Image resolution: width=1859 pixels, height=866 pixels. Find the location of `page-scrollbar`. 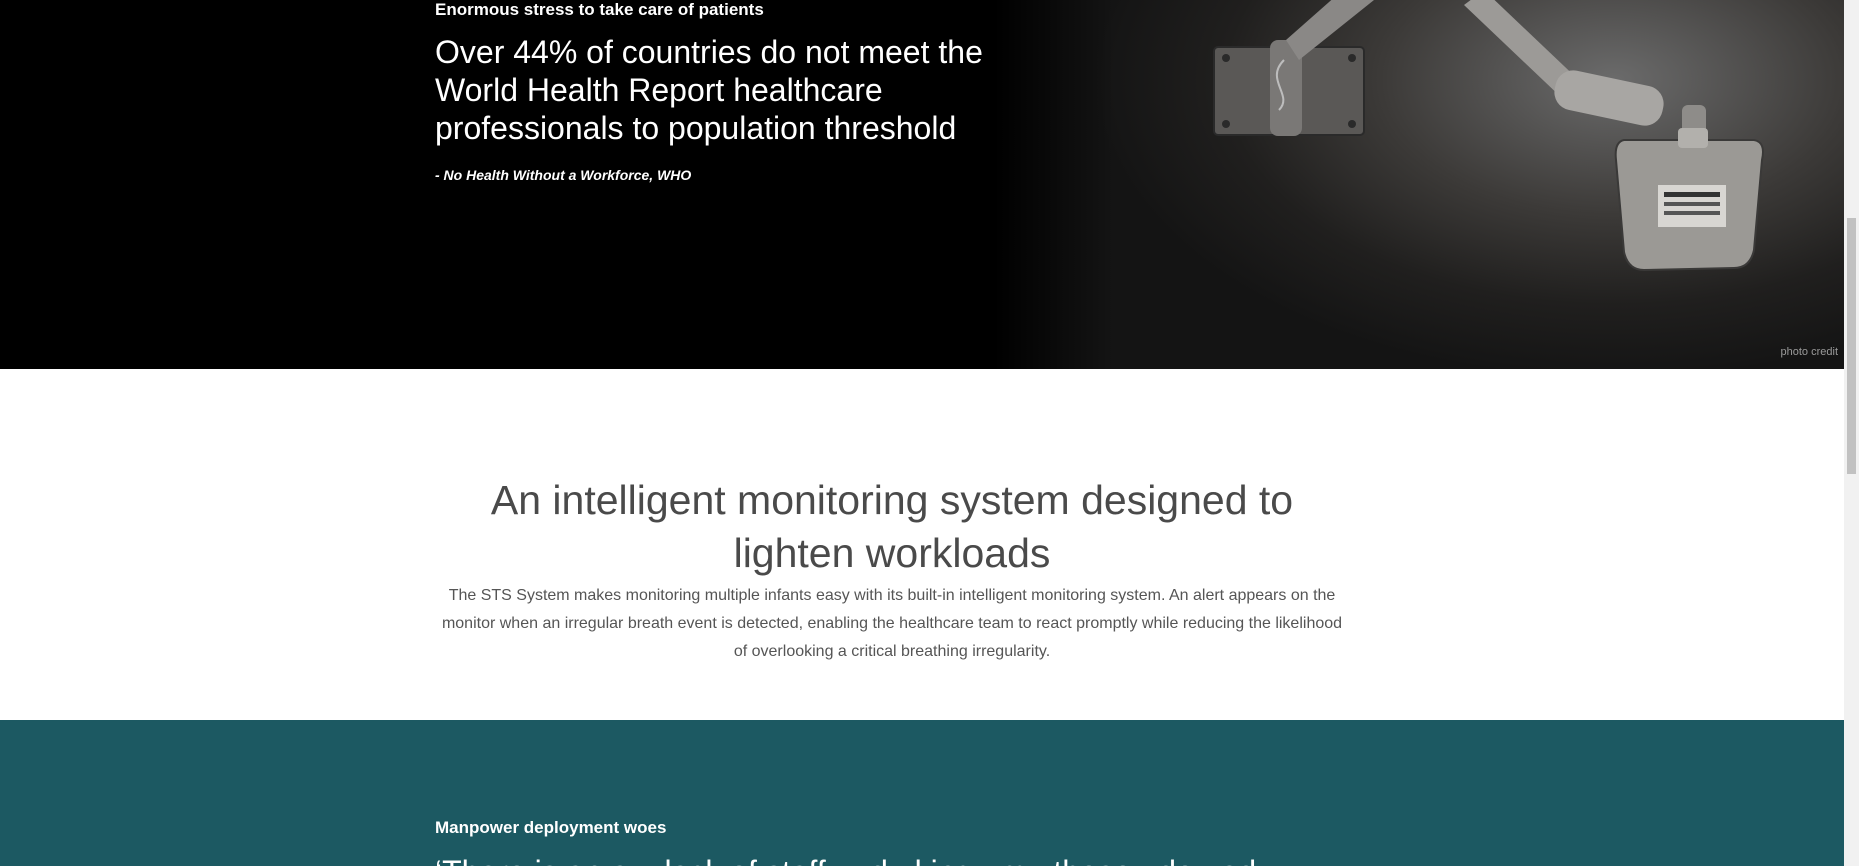

page-scrollbar is located at coordinates (1851, 433).